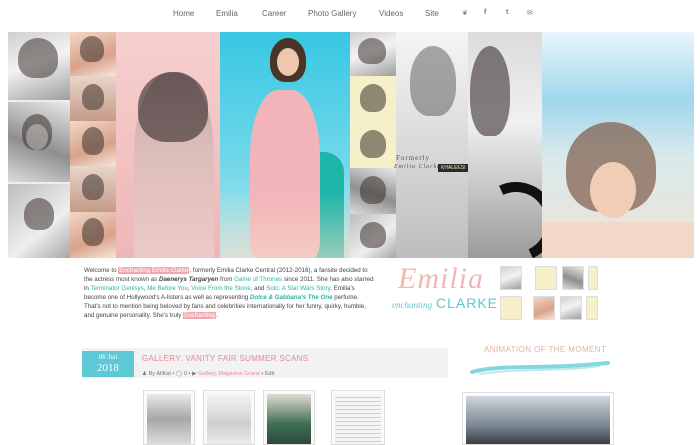 Image resolution: width=700 pixels, height=445 pixels. What do you see at coordinates (108, 368) in the screenshot?
I see `post-date-year: 2018` at bounding box center [108, 368].